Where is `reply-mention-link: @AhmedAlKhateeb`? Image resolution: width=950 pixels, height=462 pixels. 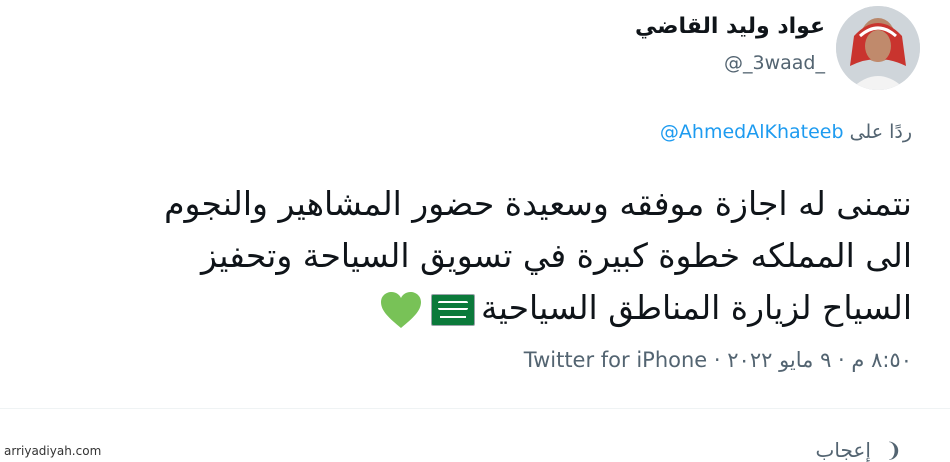 reply-mention-link: @AhmedAlKhateeb is located at coordinates (752, 132).